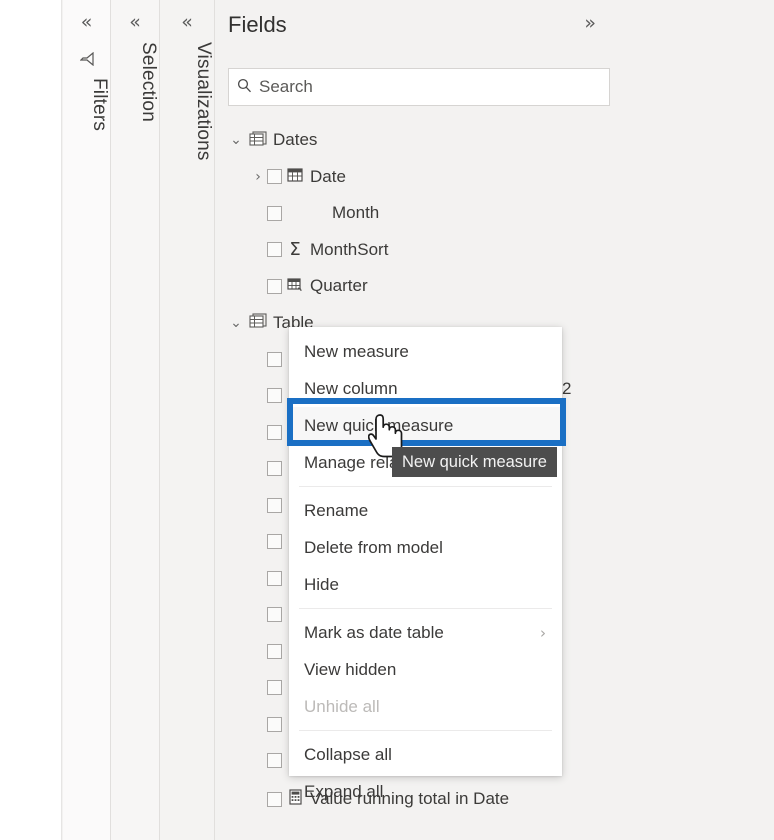 Image resolution: width=774 pixels, height=840 pixels. Describe the element at coordinates (494, 250) in the screenshot. I see `tree-item-monthsort: Σ MonthSort` at that location.